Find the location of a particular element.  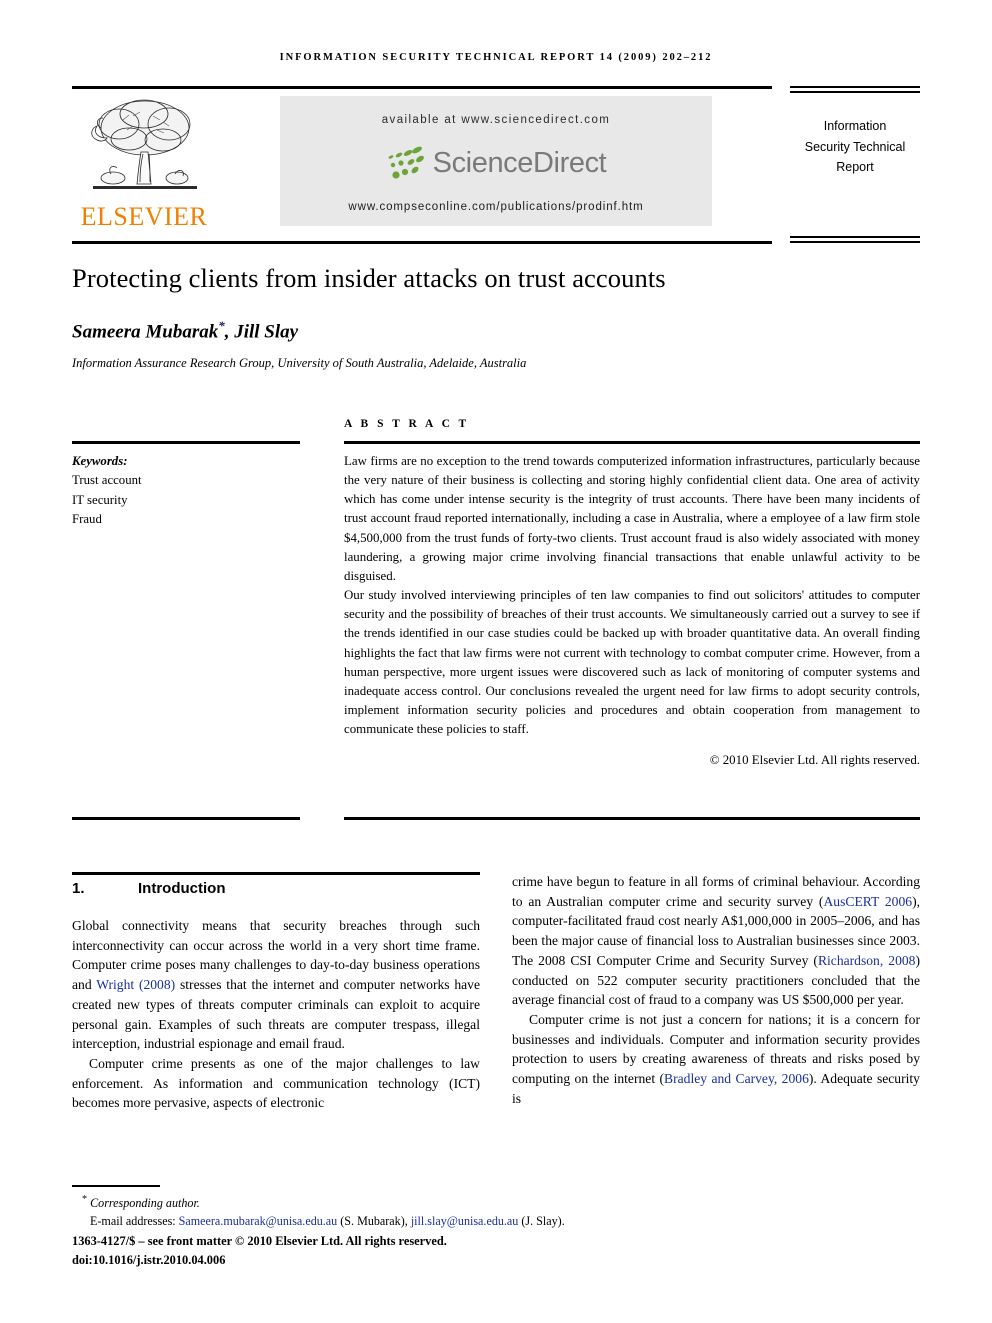

section-number: 1. is located at coordinates (78, 888).